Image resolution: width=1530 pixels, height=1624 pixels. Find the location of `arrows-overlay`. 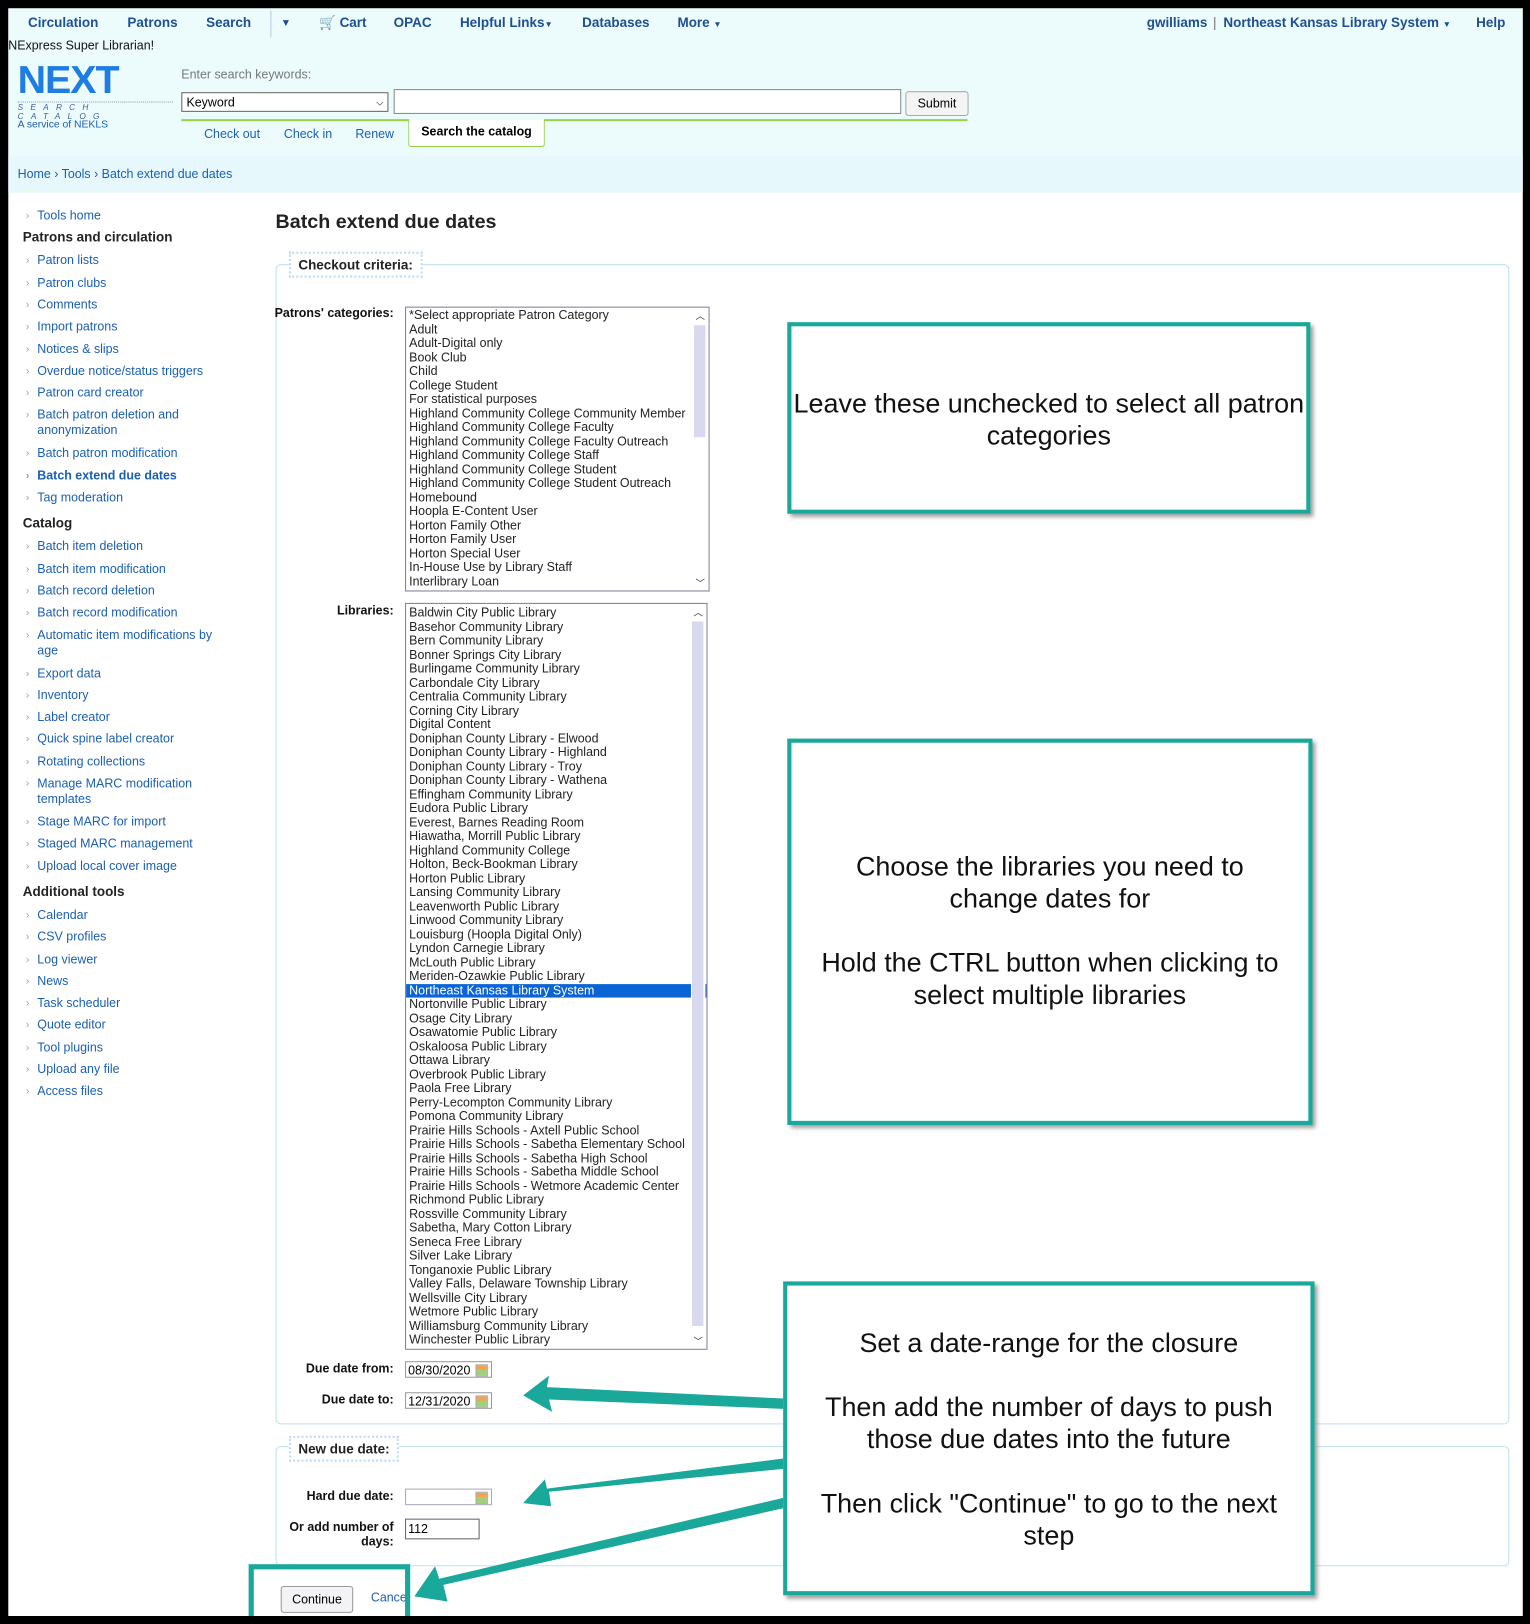

arrows-overlay is located at coordinates (599, 1488).